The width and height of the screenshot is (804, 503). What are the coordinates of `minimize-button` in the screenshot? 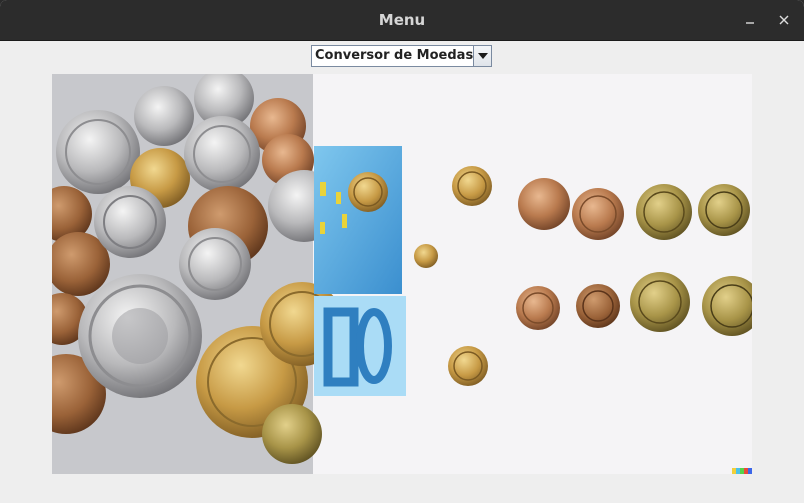 It's located at (750, 20).